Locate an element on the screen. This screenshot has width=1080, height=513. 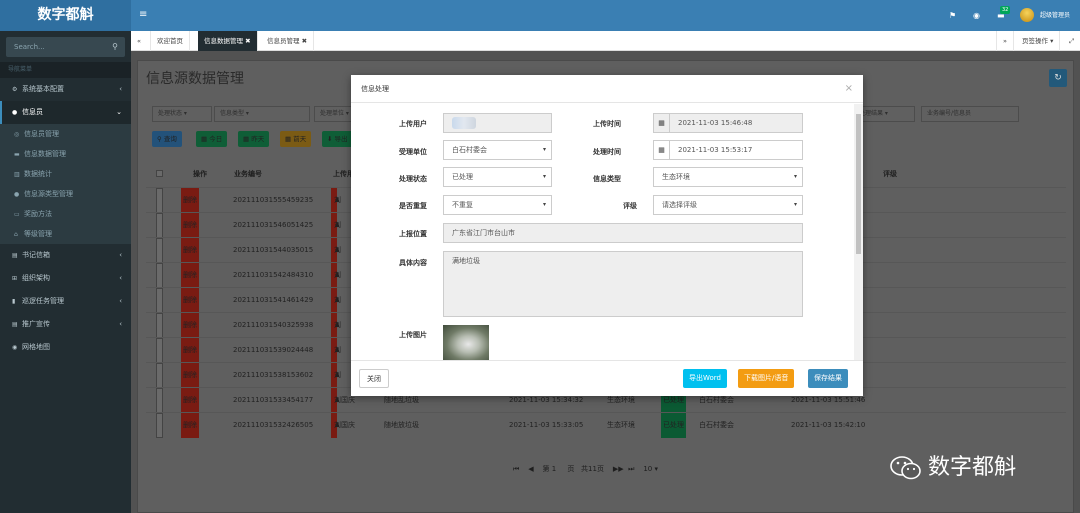
tab-informant: 信息员管理 ✖ is located at coordinates (288, 41).